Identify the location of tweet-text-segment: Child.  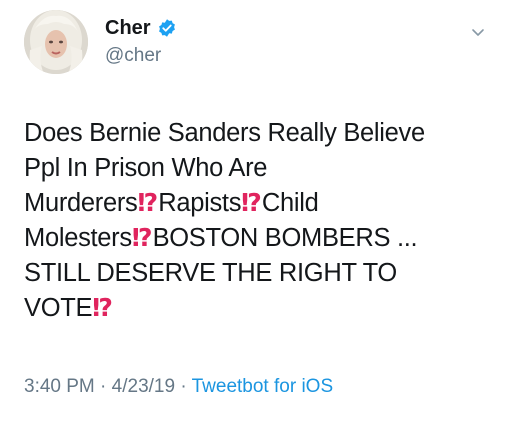
(290, 203).